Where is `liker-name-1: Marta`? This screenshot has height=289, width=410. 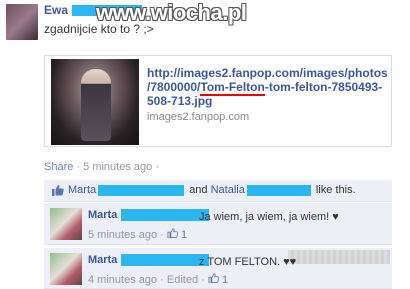 liker-name-1: Marta is located at coordinates (82, 190).